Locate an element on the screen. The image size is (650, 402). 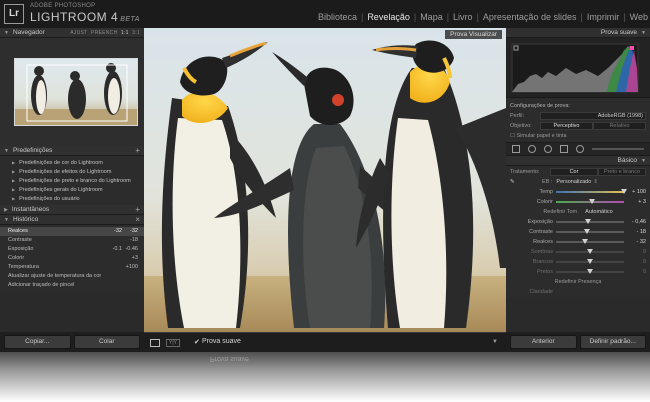
shadows-track is located at coordinates (590, 251).